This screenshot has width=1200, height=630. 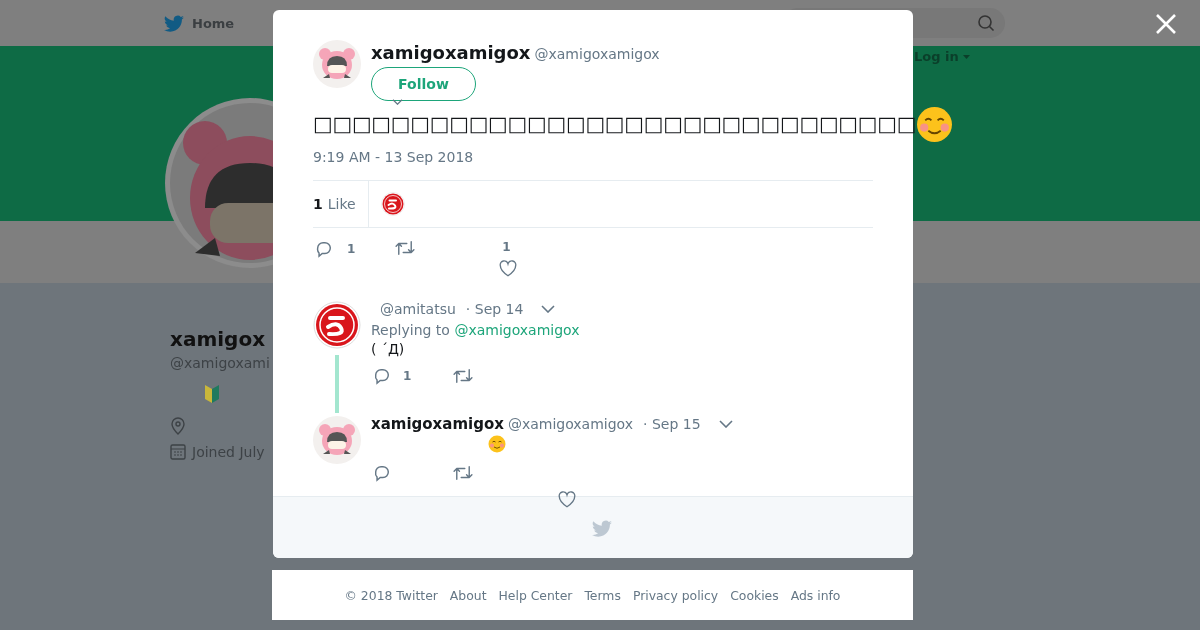 I want to click on footer-link: Terms, so click(x=602, y=595).